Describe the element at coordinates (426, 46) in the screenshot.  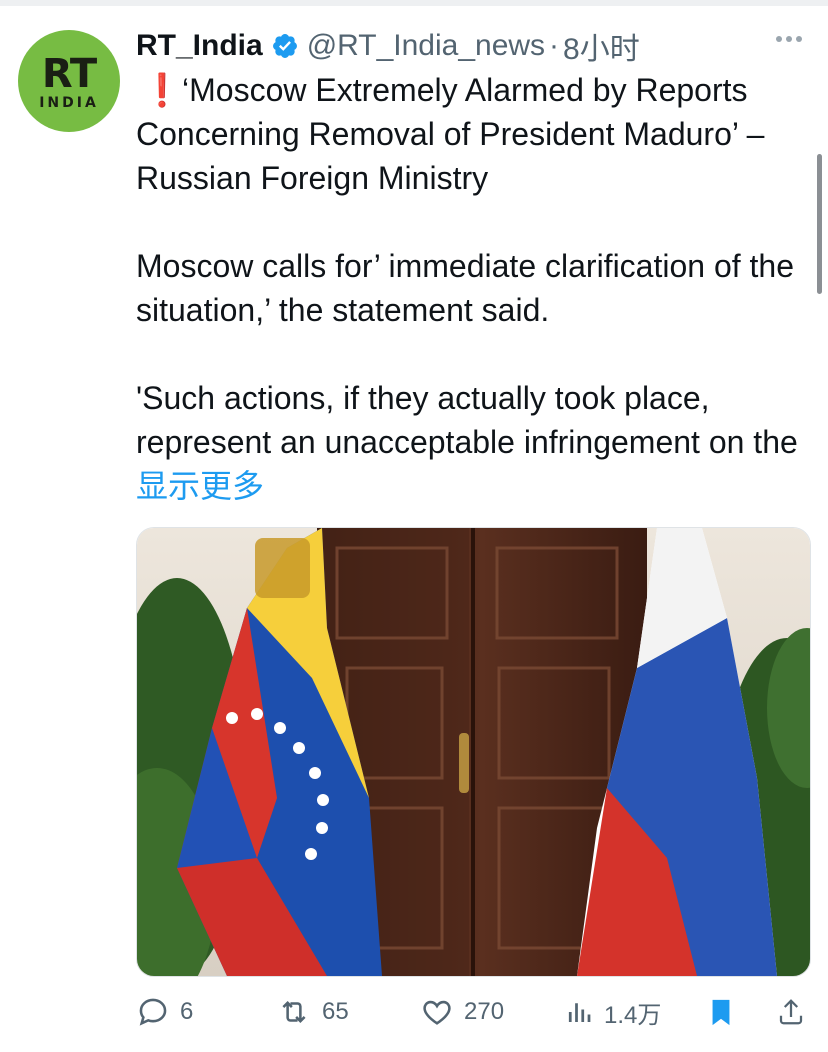
I see `author-handle: @RT_India_news` at that location.